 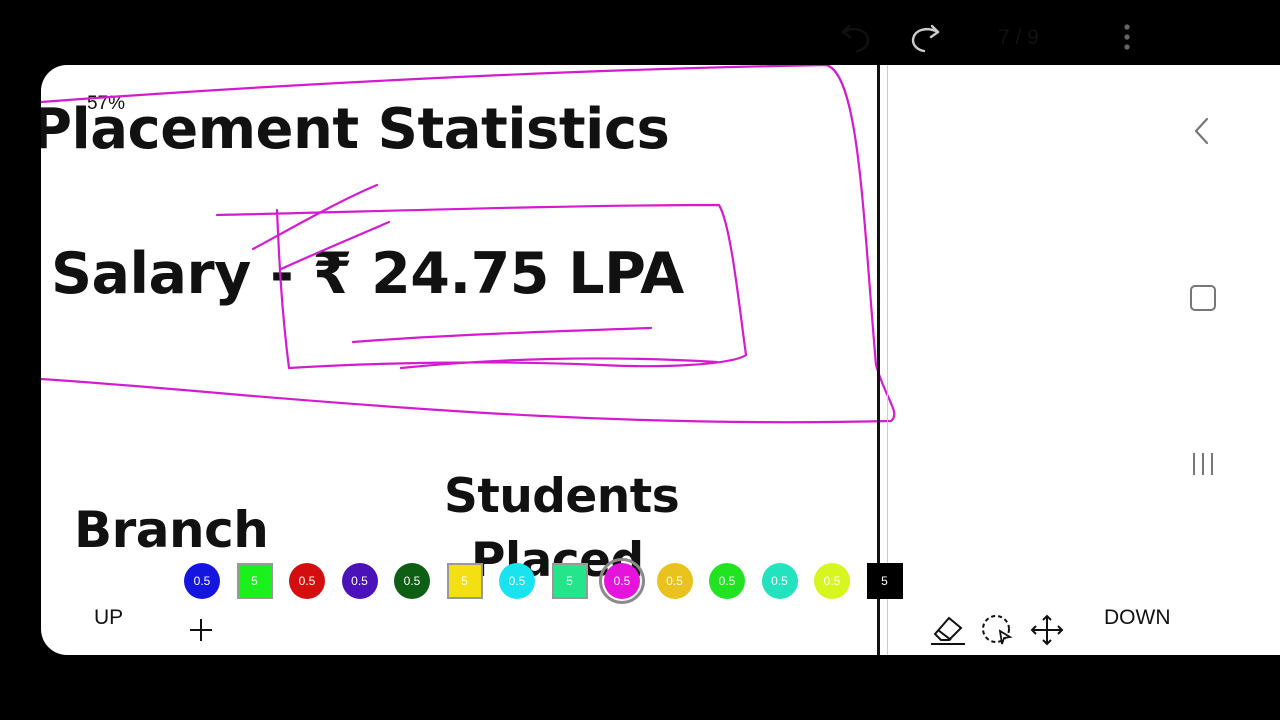 What do you see at coordinates (569, 581) in the screenshot?
I see `color-swatch-7: 5` at bounding box center [569, 581].